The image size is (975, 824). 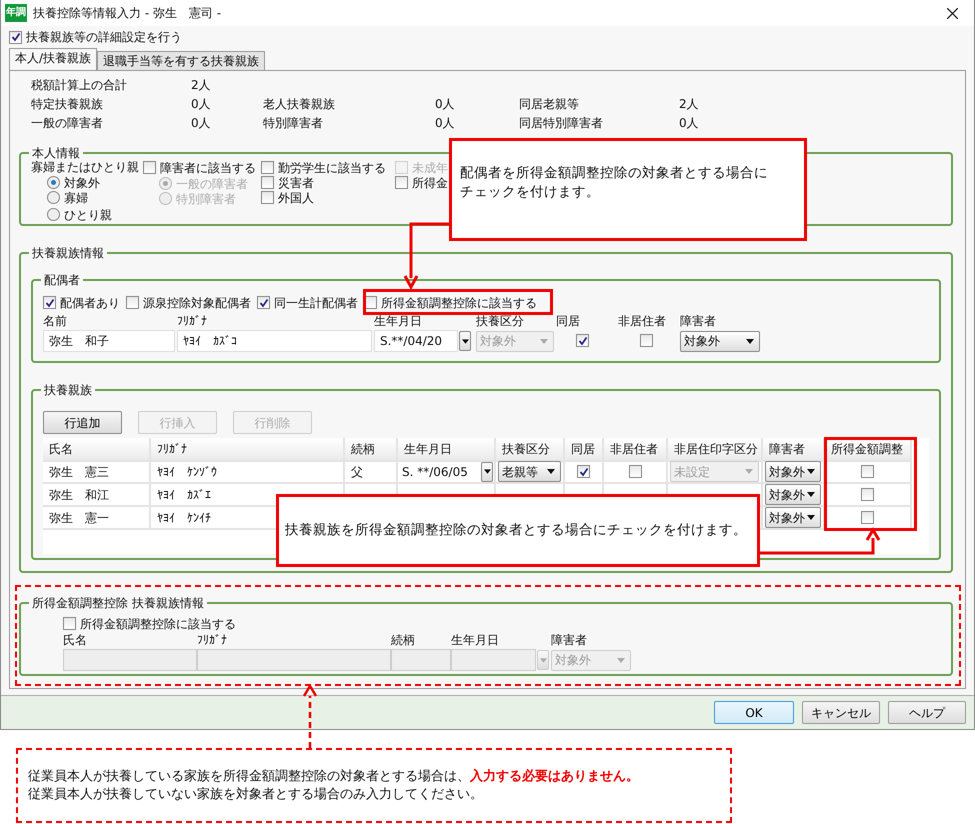 I want to click on radio-label: ひとり親, so click(x=88, y=215).